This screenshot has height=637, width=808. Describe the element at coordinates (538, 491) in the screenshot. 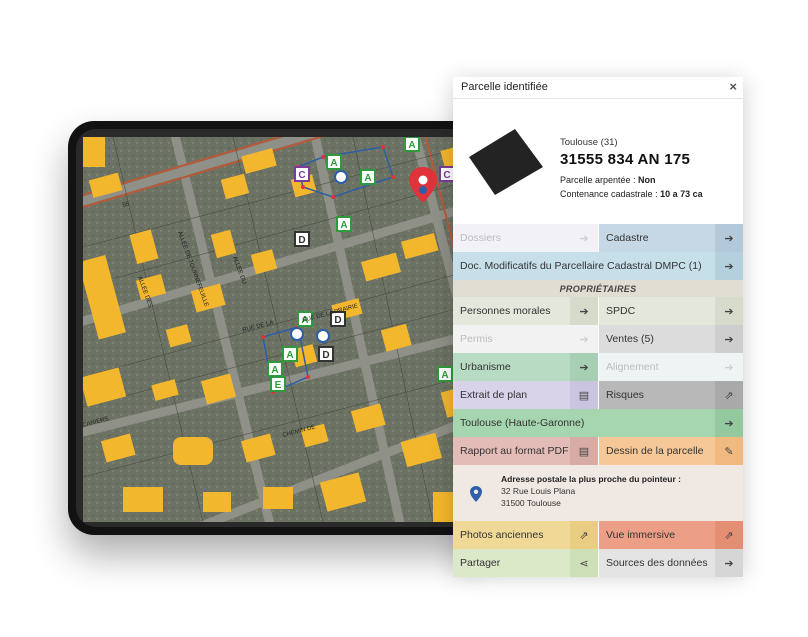

I see `address-street: 32 Rue Louis Plana` at that location.